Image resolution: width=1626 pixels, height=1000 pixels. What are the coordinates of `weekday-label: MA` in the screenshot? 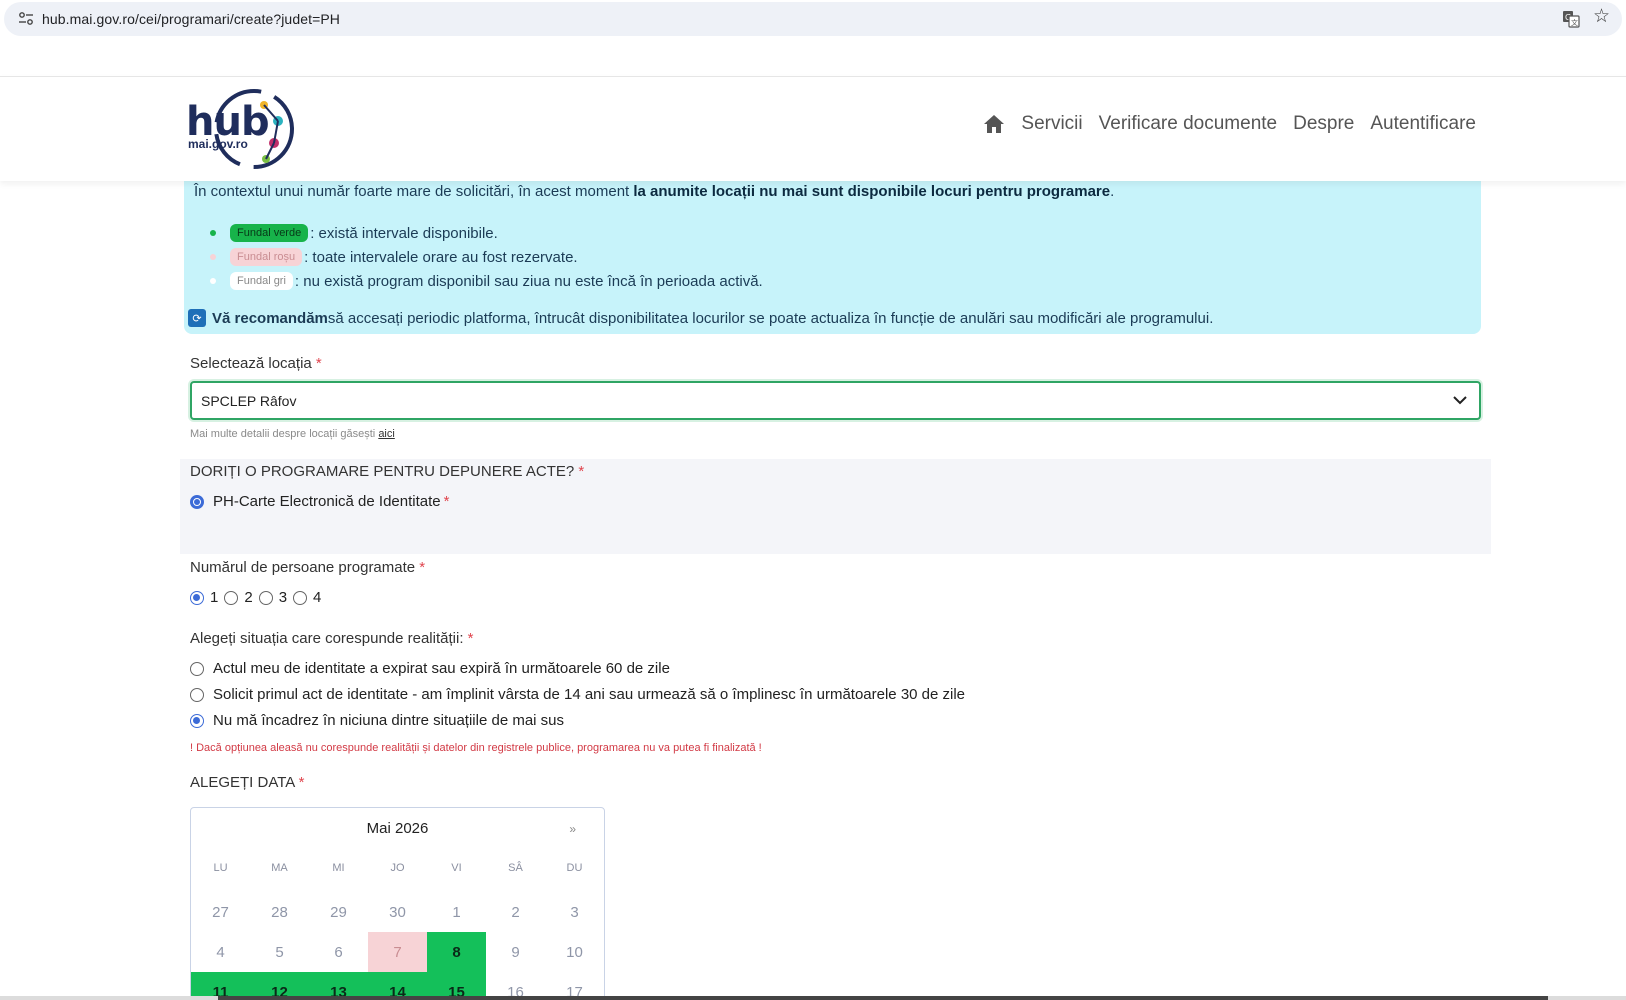 It's located at (279, 868).